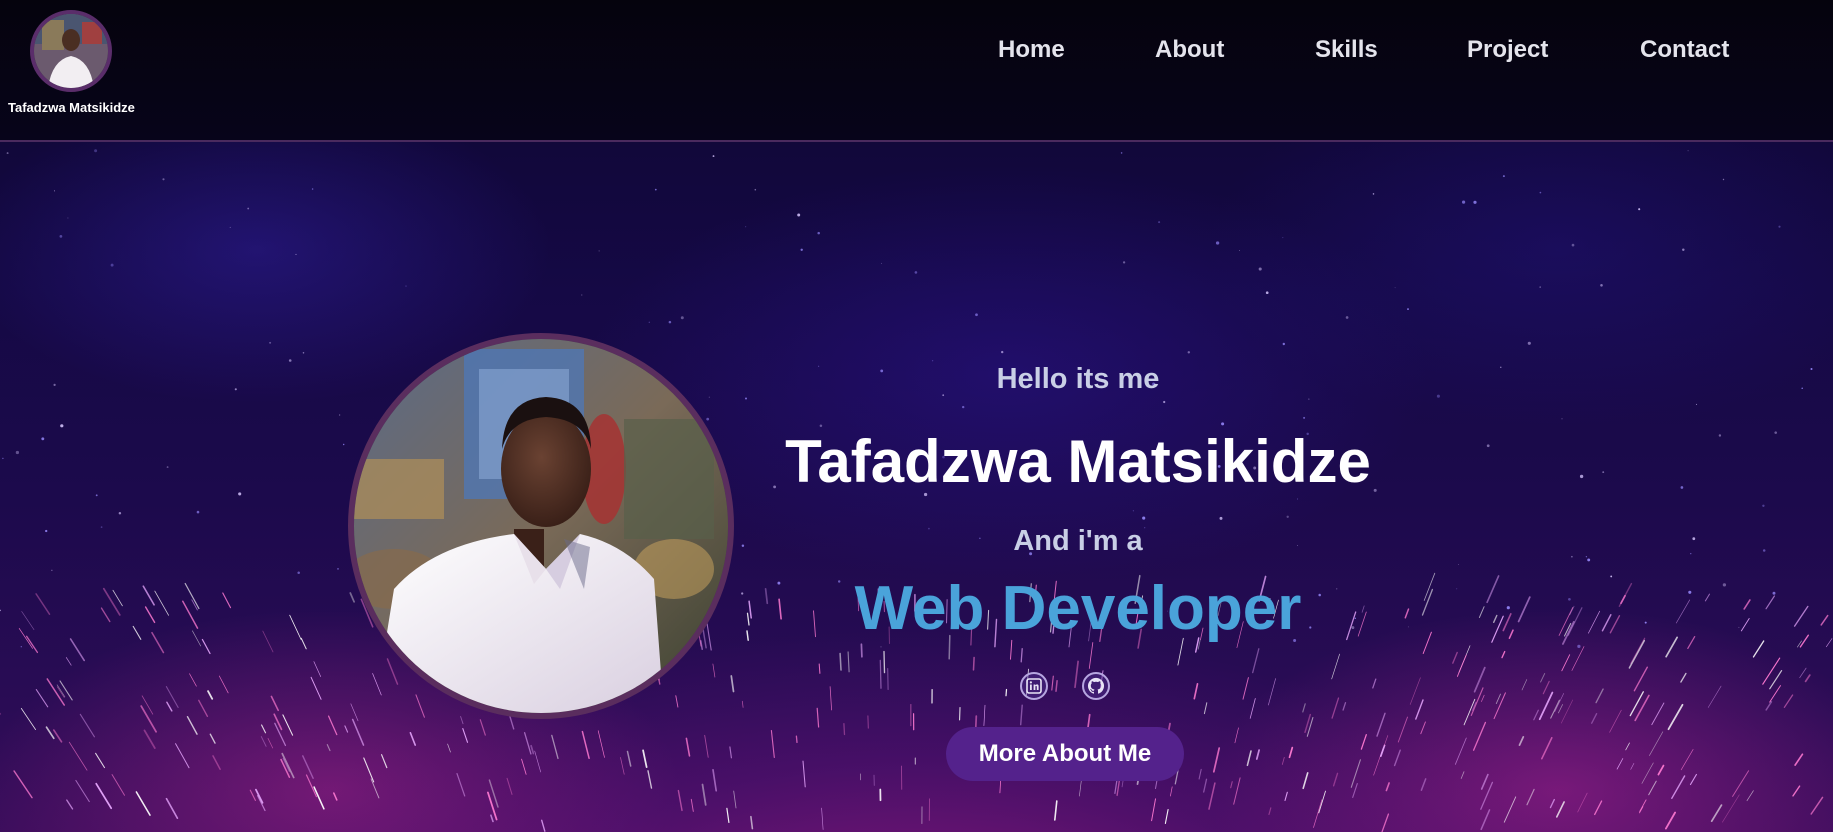 This screenshot has width=1833, height=832. What do you see at coordinates (1031, 50) in the screenshot?
I see `nav-home: Home` at bounding box center [1031, 50].